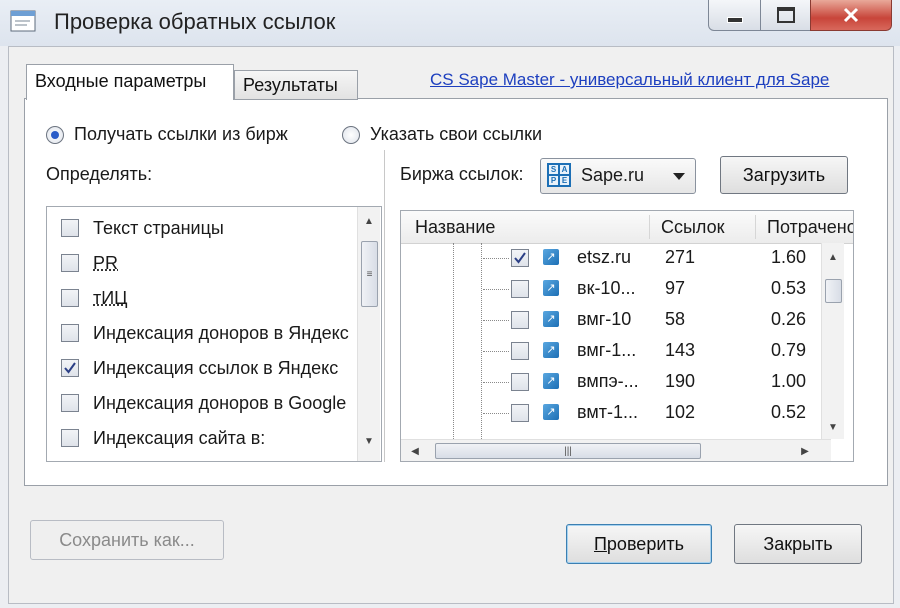  What do you see at coordinates (680, 350) in the screenshot?
I see `row-links: 143` at bounding box center [680, 350].